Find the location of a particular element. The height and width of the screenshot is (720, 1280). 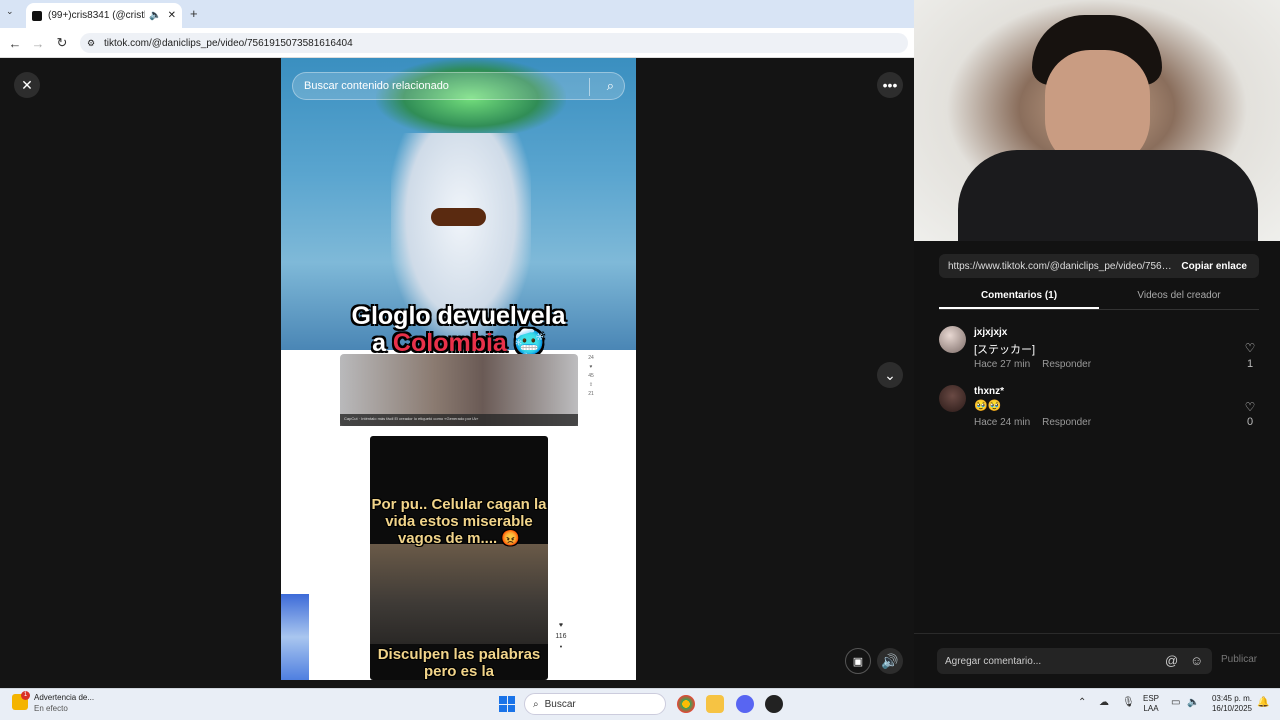

emoji-icon: ☺ is located at coordinates (1196, 660).